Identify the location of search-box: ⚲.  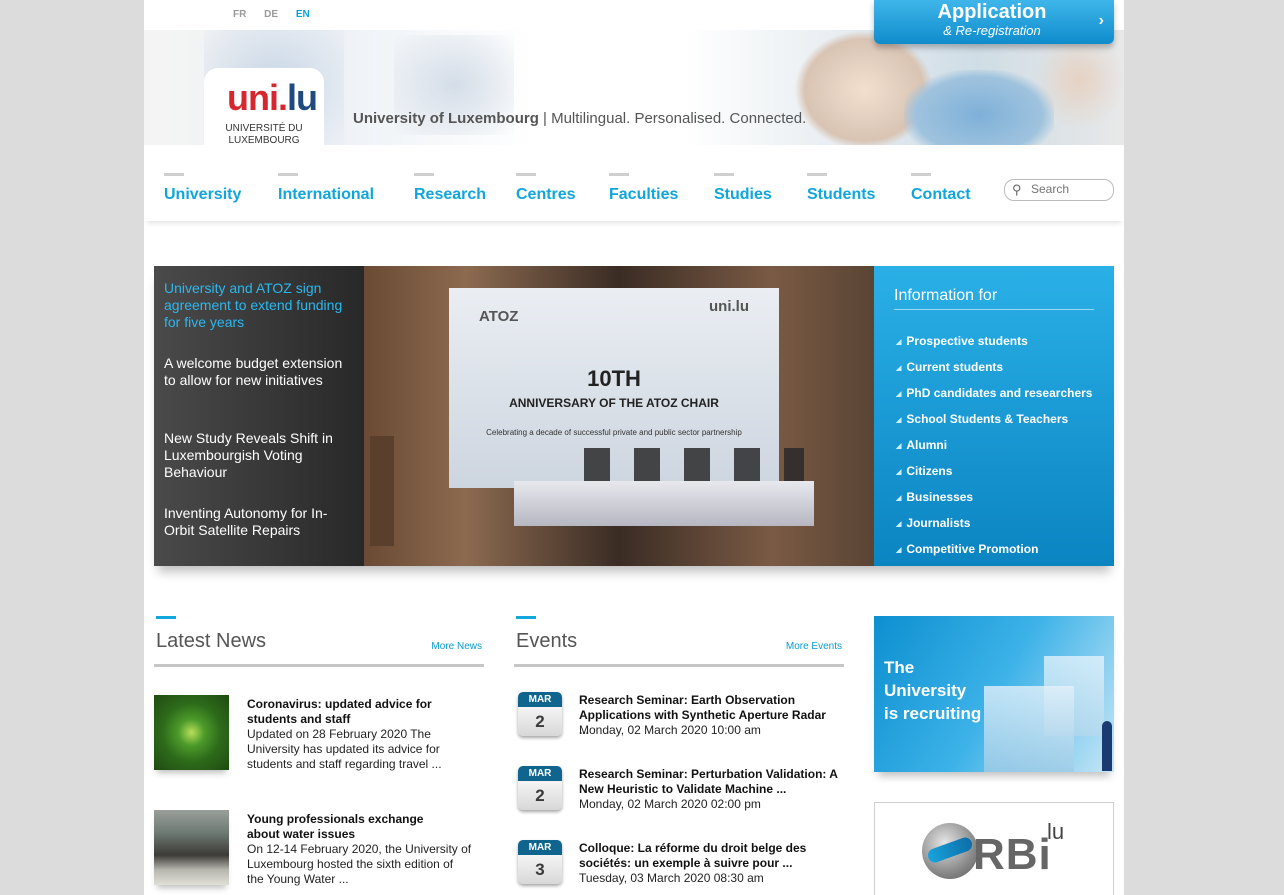
(1059, 190).